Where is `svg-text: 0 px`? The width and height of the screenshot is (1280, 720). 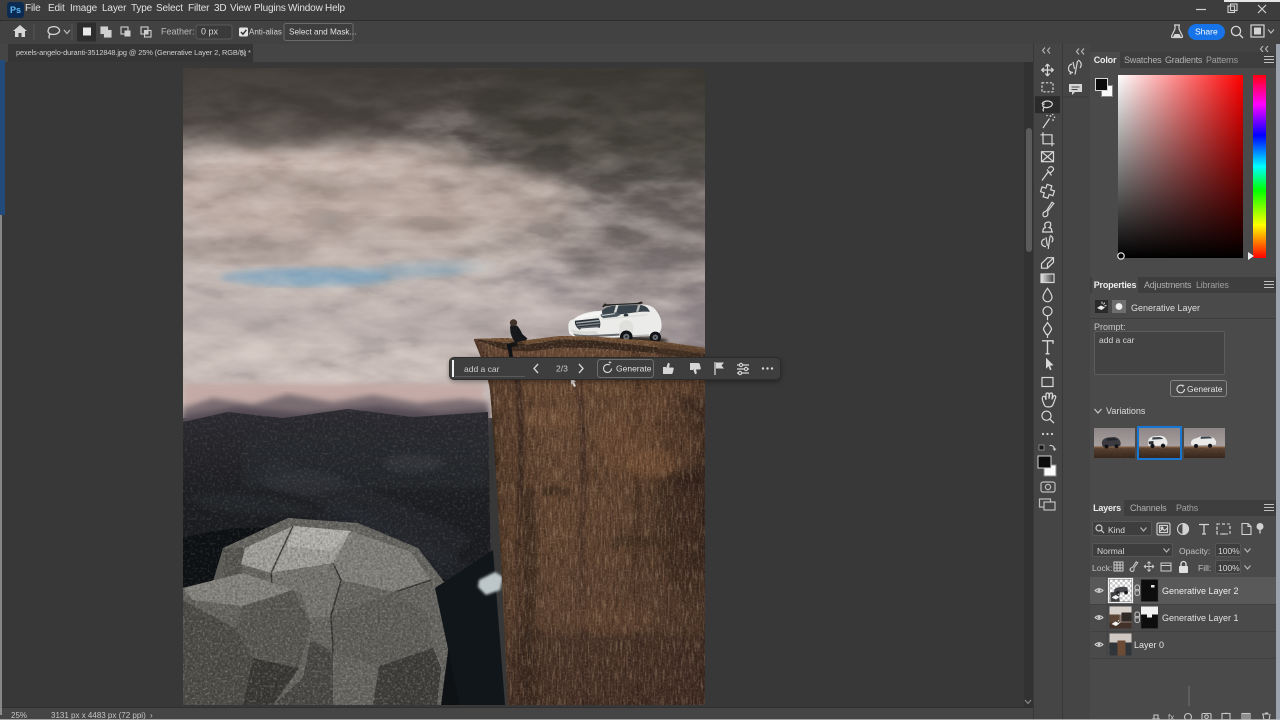 svg-text: 0 px is located at coordinates (210, 32).